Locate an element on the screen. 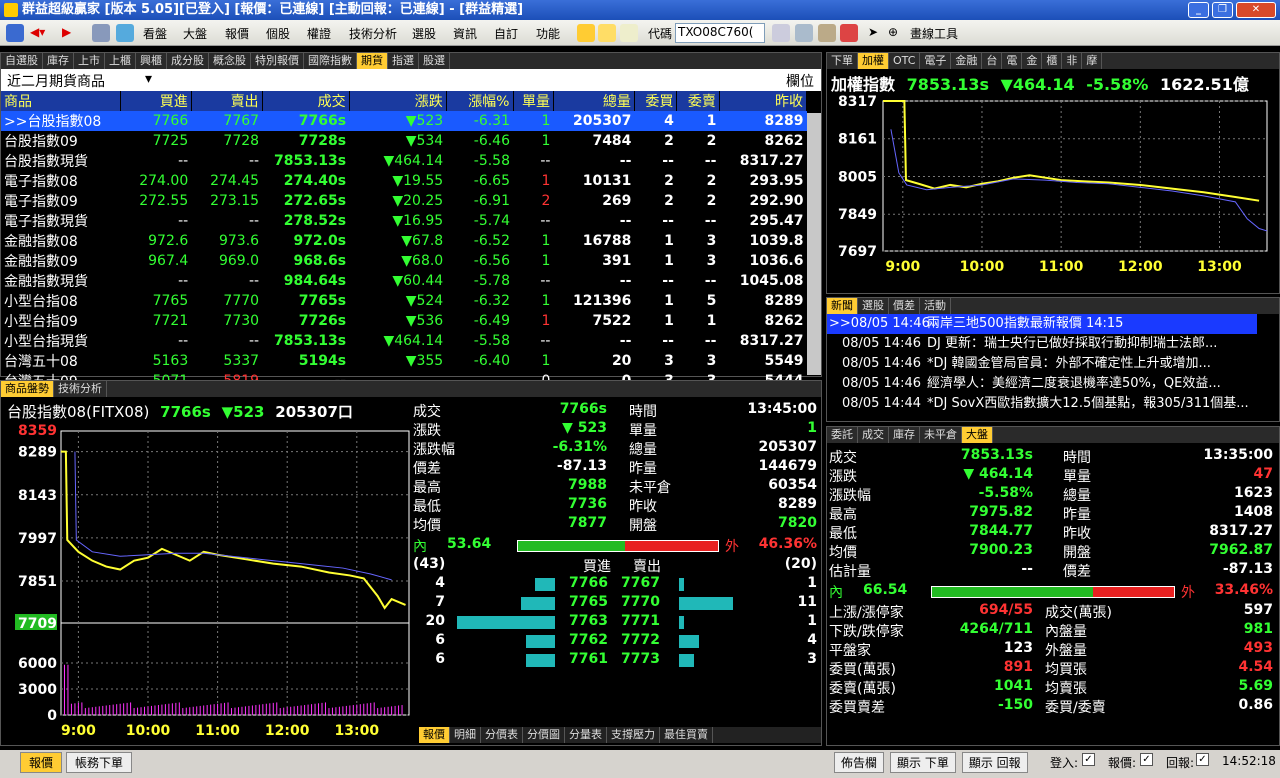 The width and height of the screenshot is (1280, 778). tab-index-tabs-6: 電 is located at coordinates (1012, 61).